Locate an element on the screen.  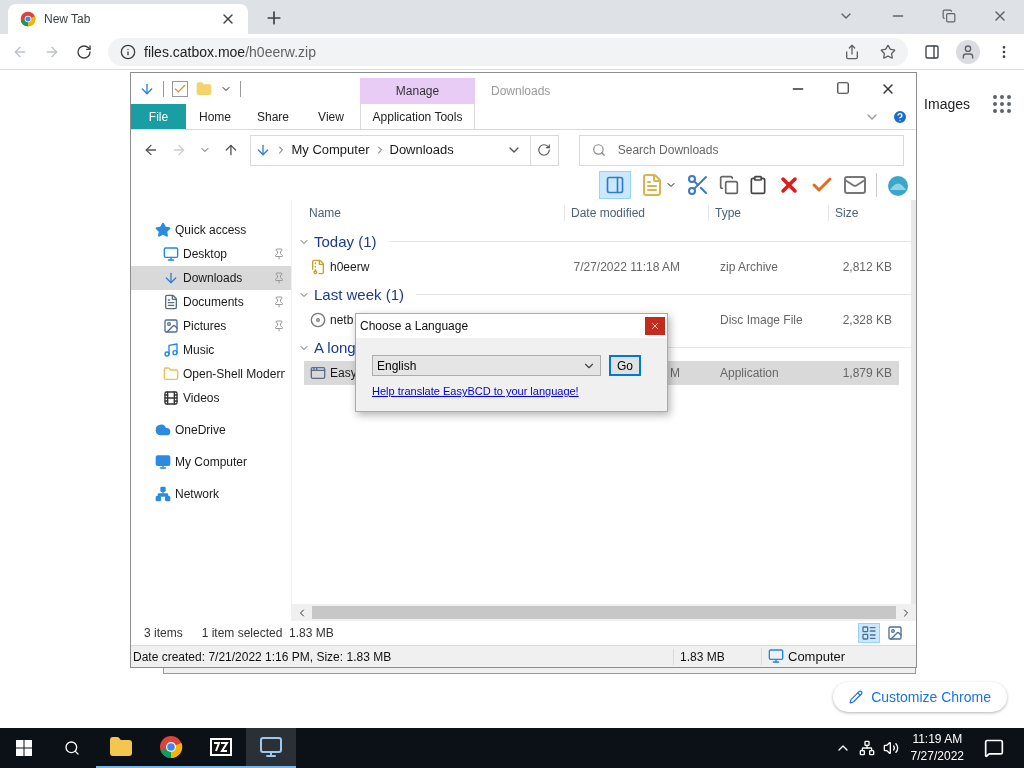
date-cell: M is located at coordinates (675, 373).